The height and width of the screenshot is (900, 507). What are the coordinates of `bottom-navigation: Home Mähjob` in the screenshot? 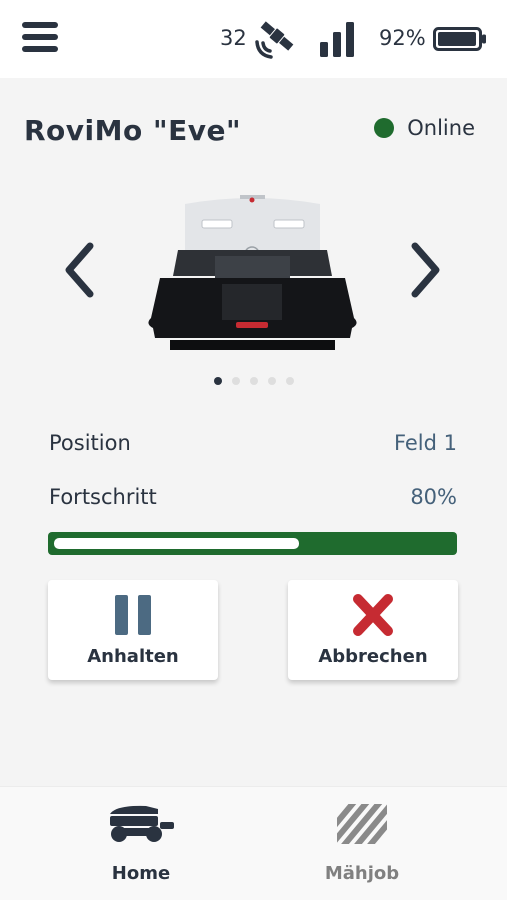 It's located at (253, 843).